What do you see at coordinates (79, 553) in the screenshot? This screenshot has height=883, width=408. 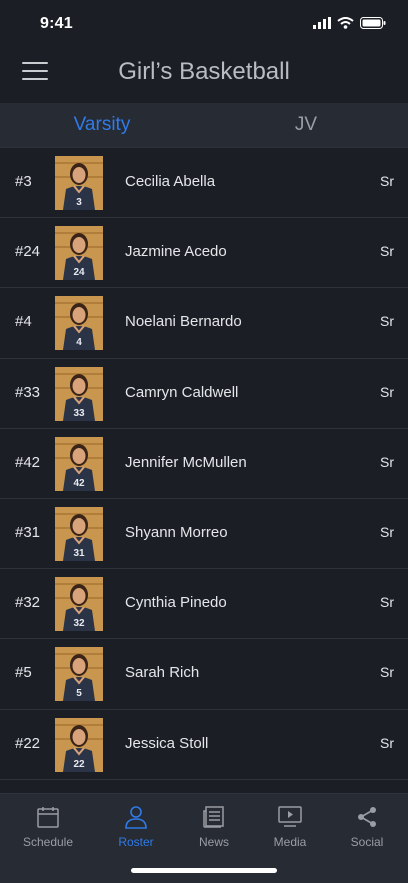 I see `svg-text: 31` at bounding box center [79, 553].